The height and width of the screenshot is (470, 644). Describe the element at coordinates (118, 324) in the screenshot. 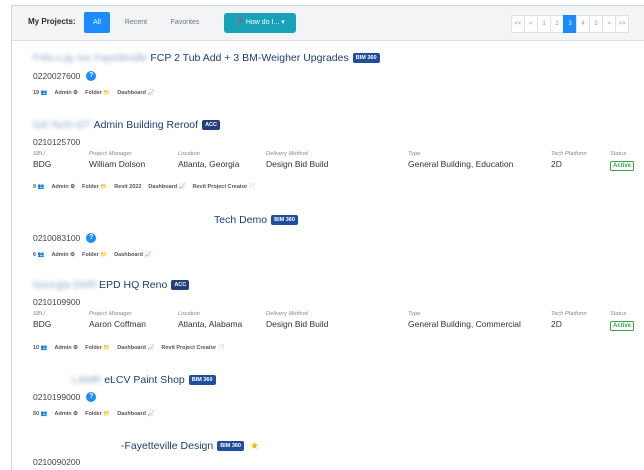

I see `pm-value: Aaron Coffman` at that location.